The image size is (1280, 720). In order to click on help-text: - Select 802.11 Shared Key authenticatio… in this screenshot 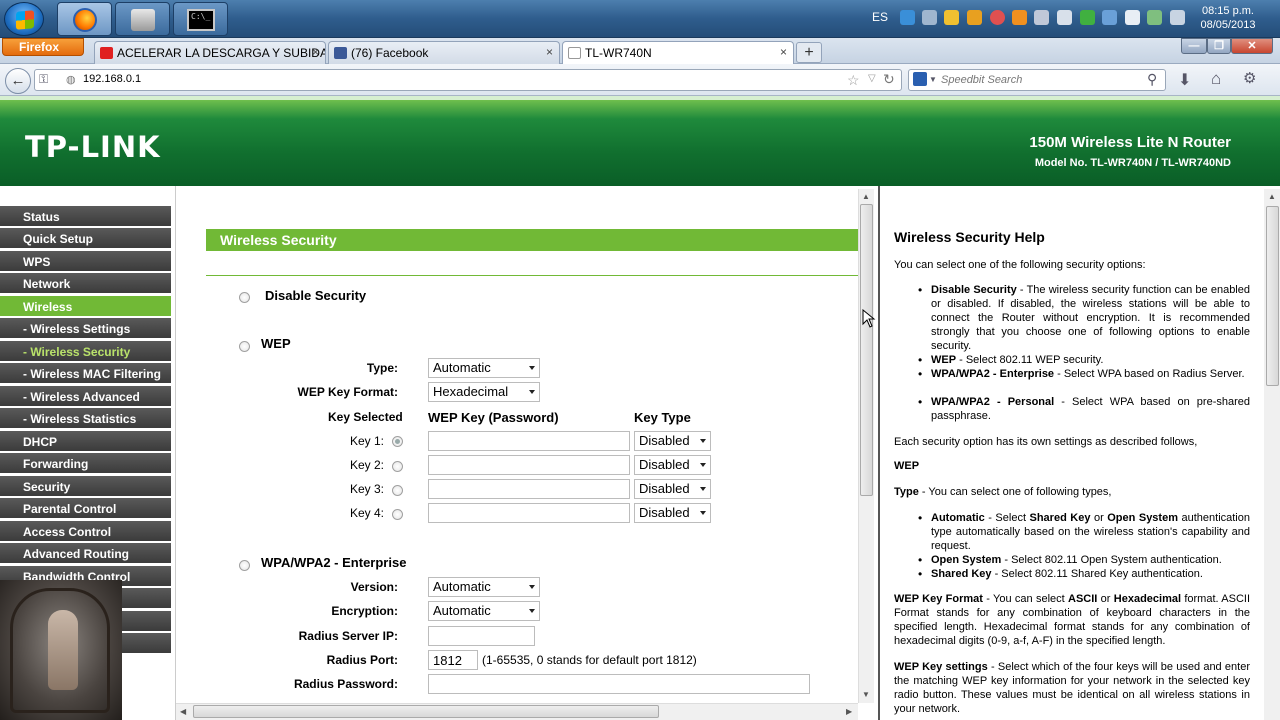, I will do `click(1097, 574)`.